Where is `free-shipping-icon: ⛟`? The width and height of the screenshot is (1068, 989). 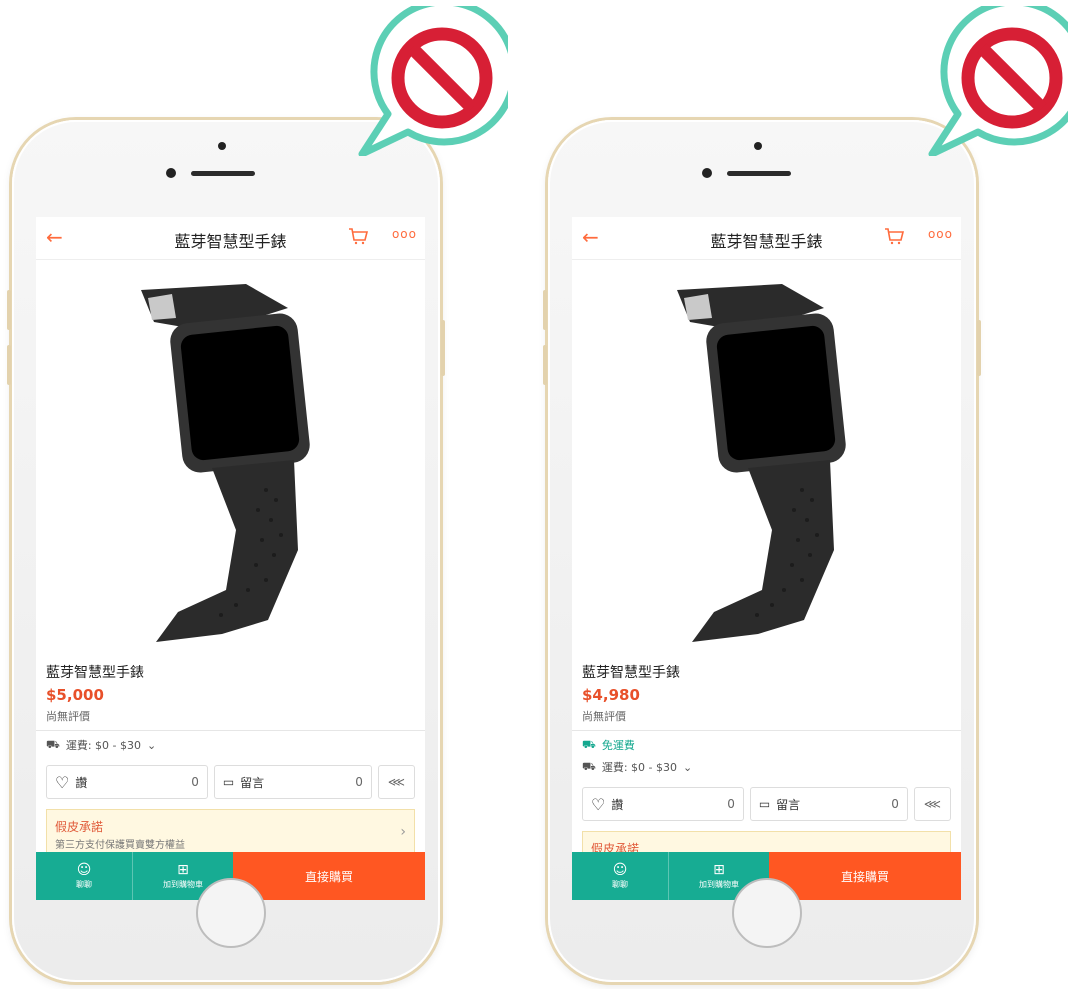 free-shipping-icon: ⛟ is located at coordinates (589, 744).